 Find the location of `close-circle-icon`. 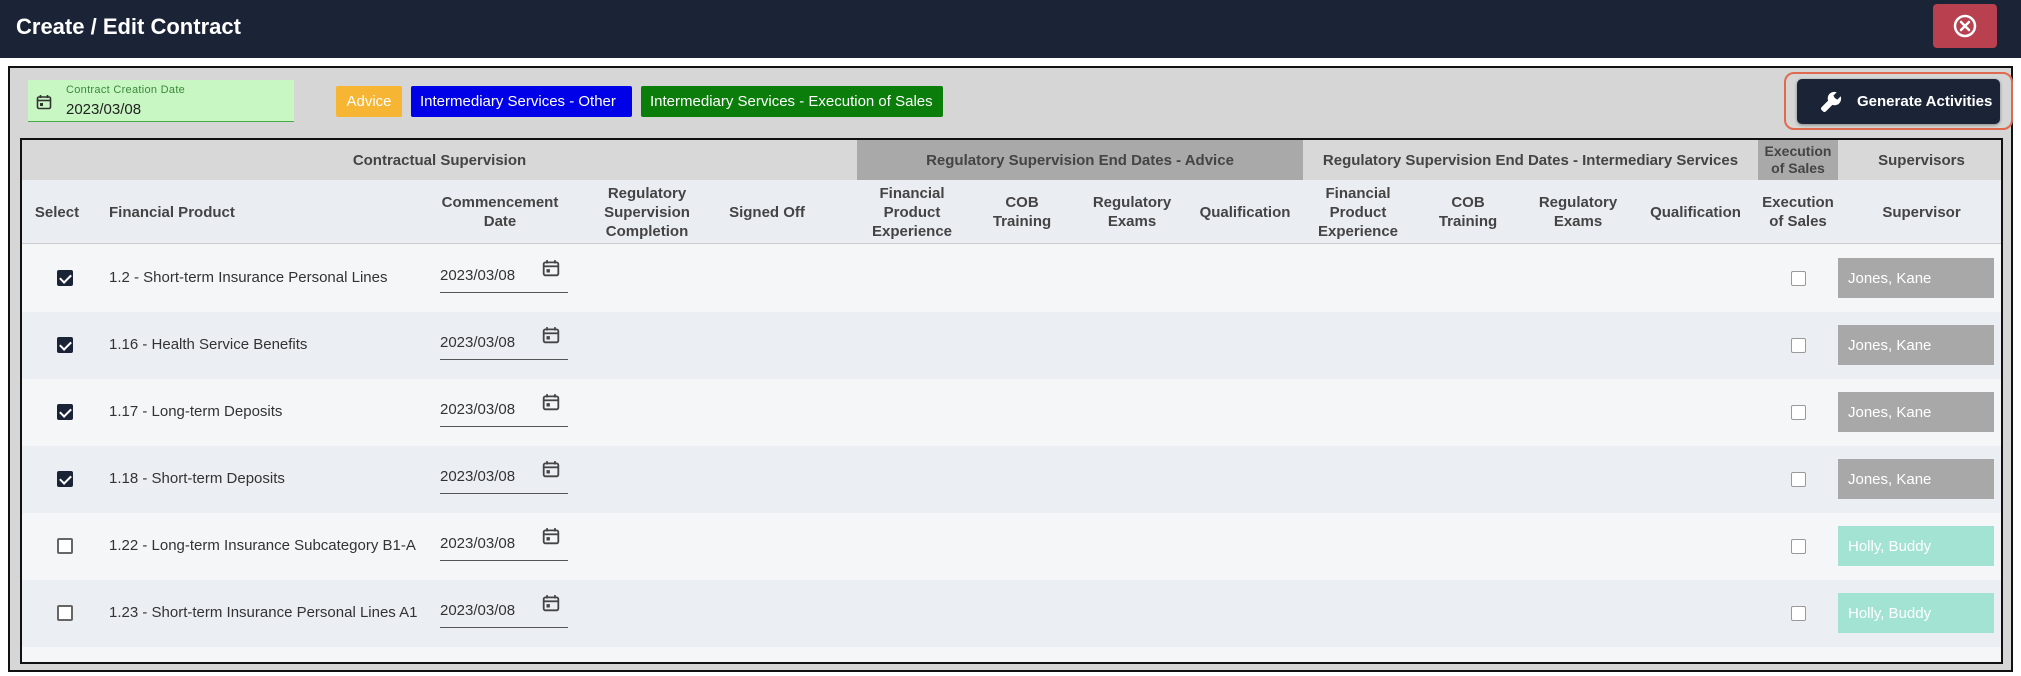

close-circle-icon is located at coordinates (1965, 26).